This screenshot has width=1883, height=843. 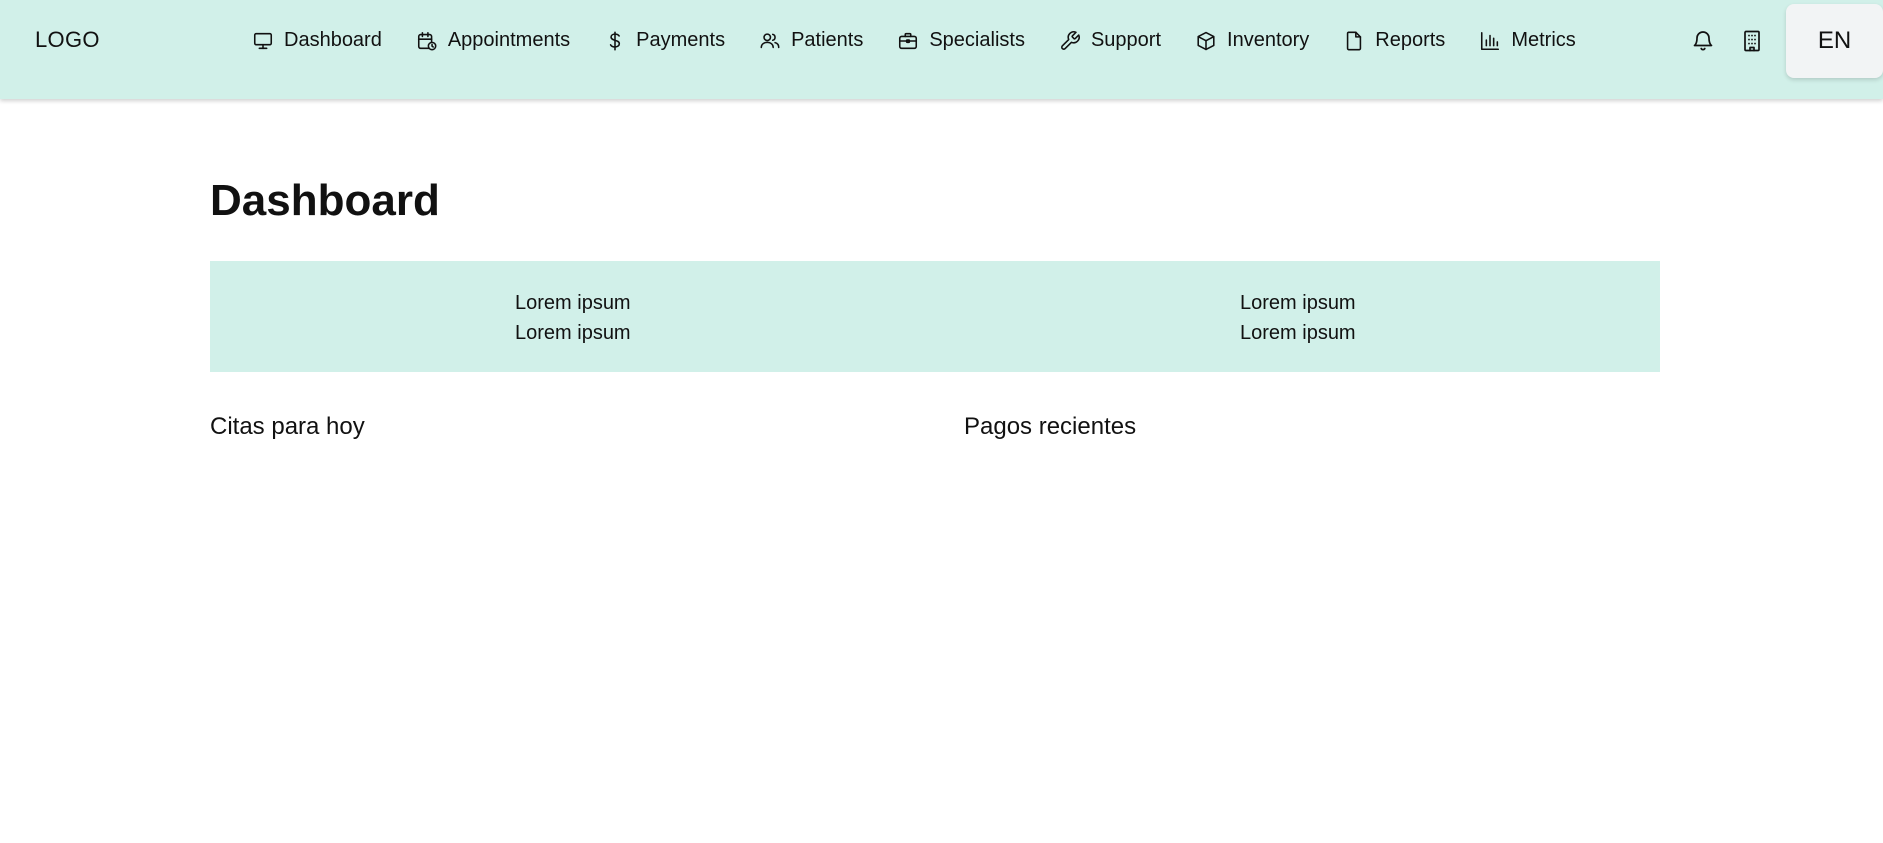 I want to click on calendar-clock-icon, so click(x=427, y=40).